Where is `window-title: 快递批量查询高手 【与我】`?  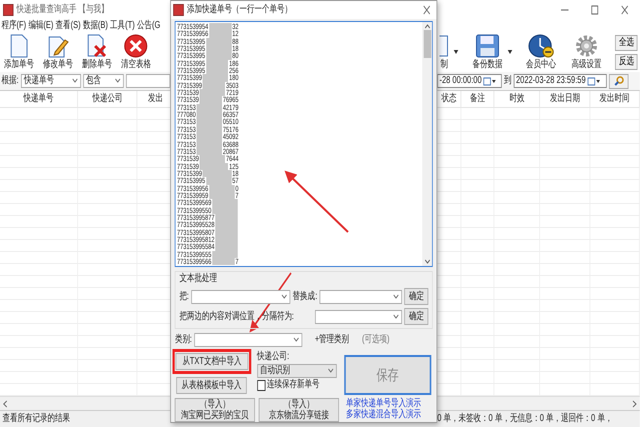 window-title: 快递批量查询高手 【与我】 is located at coordinates (62, 10).